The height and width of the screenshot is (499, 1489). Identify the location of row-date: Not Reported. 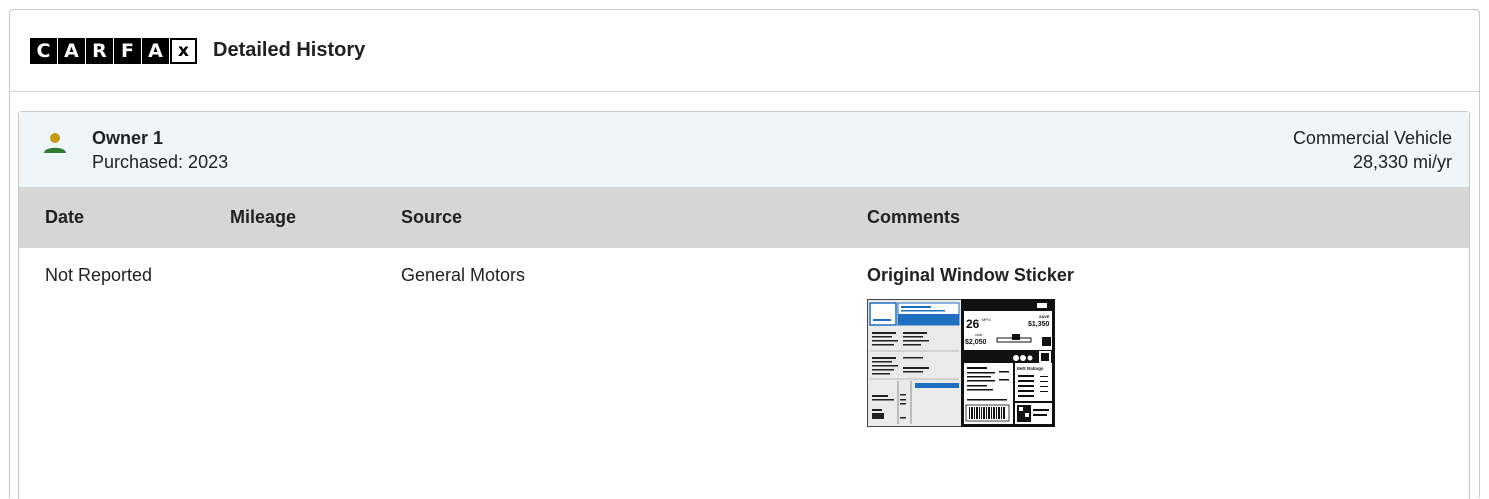
(99, 275).